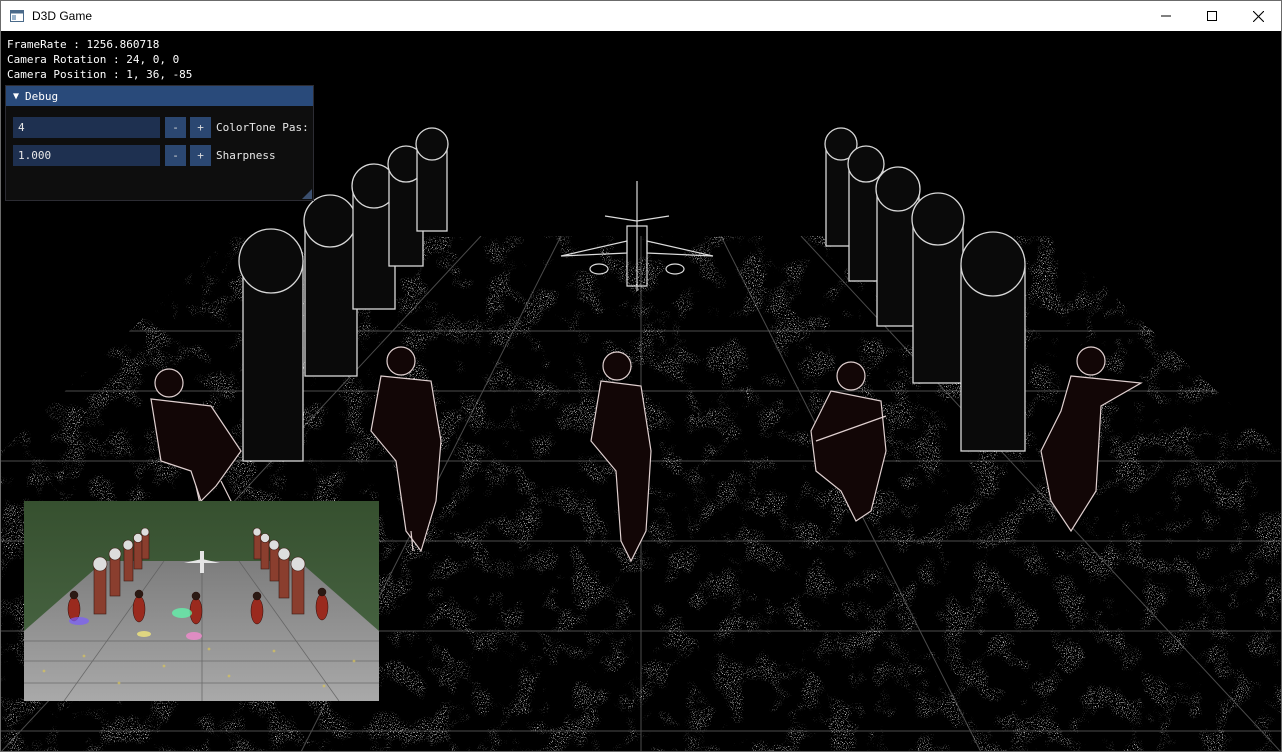 Image resolution: width=1282 pixels, height=752 pixels. I want to click on debug-panel-title: Debug, so click(42, 96).